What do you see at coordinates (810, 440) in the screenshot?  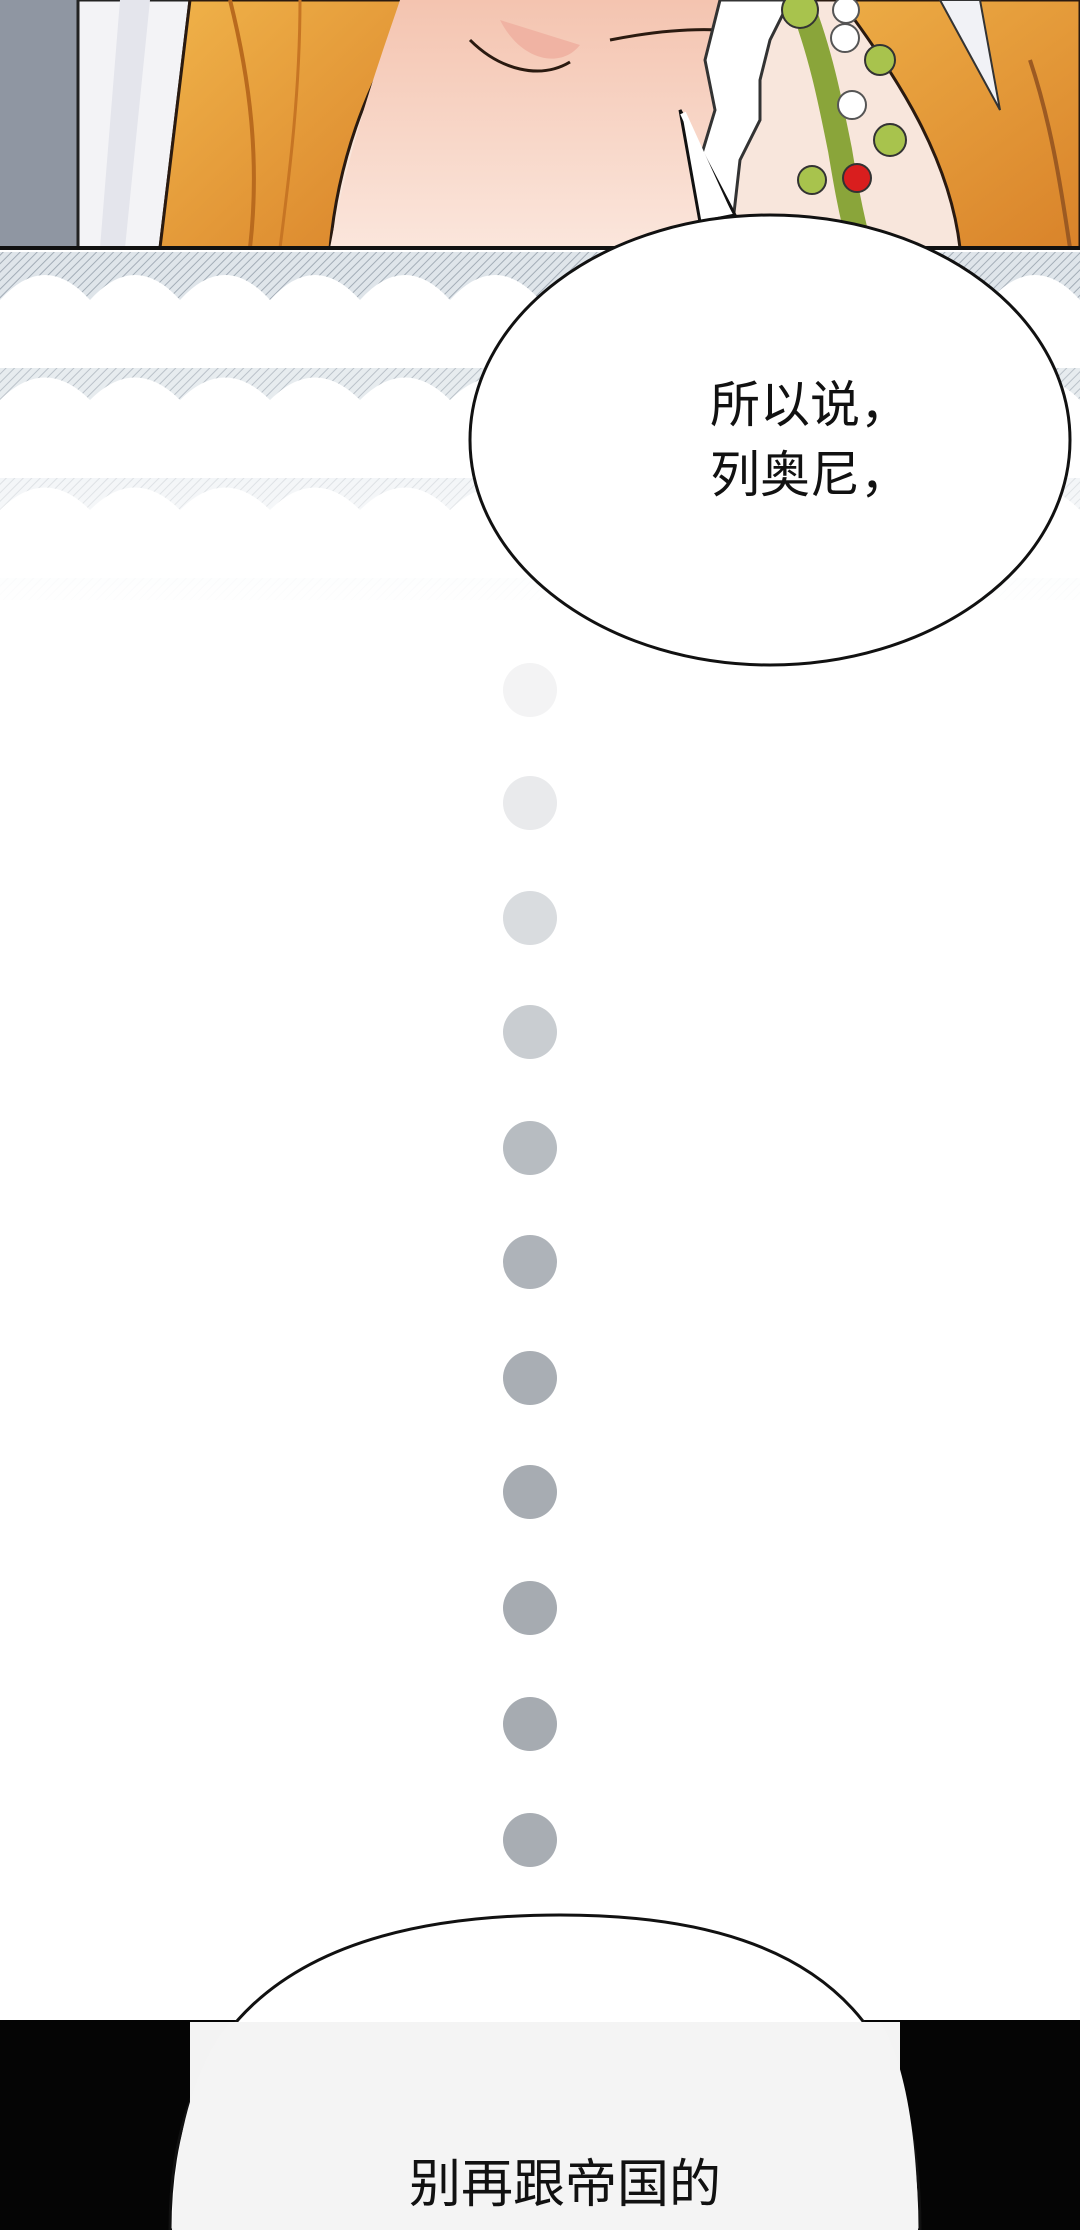 I see `speech-bubble-1-text: 所以说， 列奥尼，` at bounding box center [810, 440].